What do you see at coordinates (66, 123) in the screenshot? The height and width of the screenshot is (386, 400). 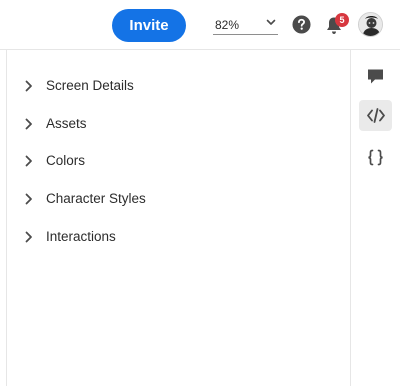 I see `section-label: Assets` at bounding box center [66, 123].